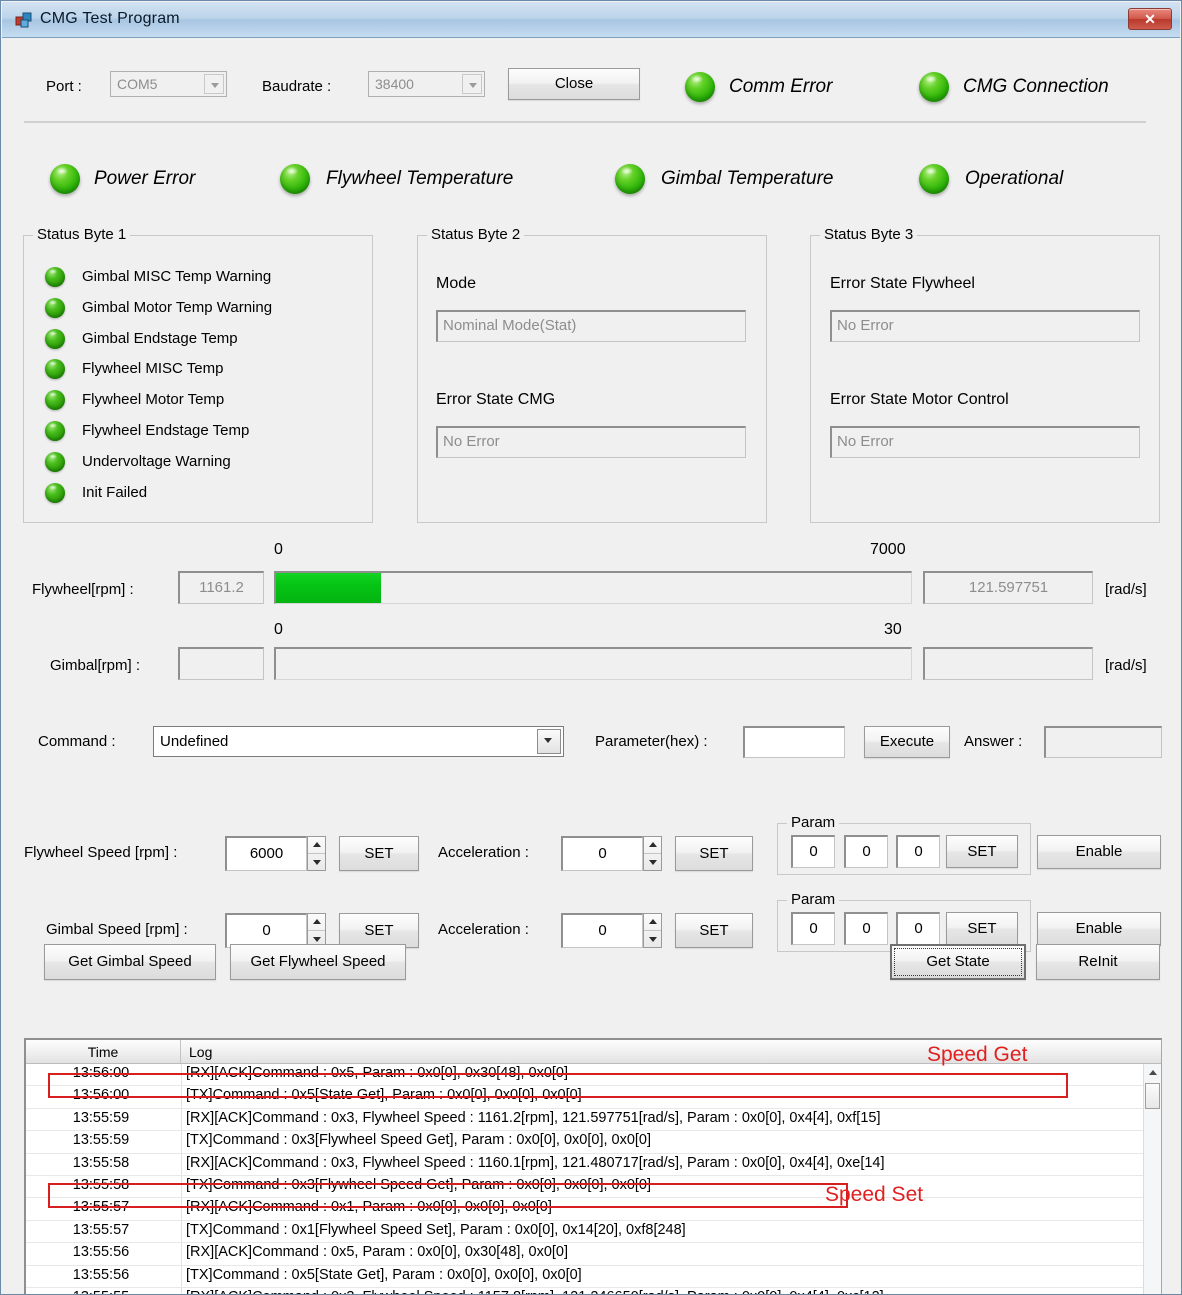 The height and width of the screenshot is (1295, 1182). What do you see at coordinates (221, 663) in the screenshot?
I see `gimbal-rpm-field` at bounding box center [221, 663].